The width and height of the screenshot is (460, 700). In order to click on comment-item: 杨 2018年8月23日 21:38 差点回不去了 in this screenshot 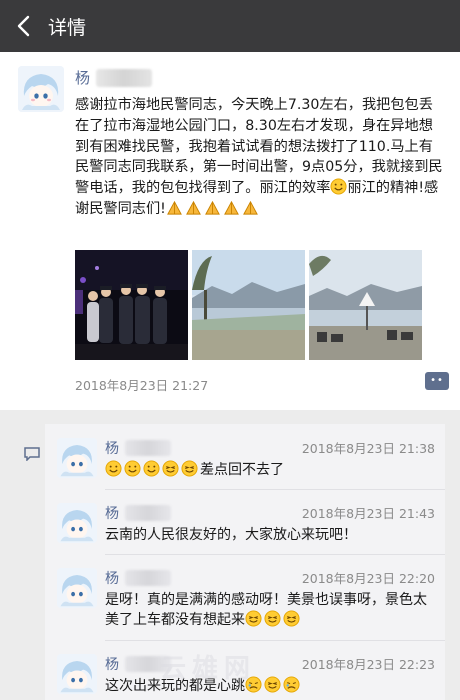, I will do `click(245, 457)`.